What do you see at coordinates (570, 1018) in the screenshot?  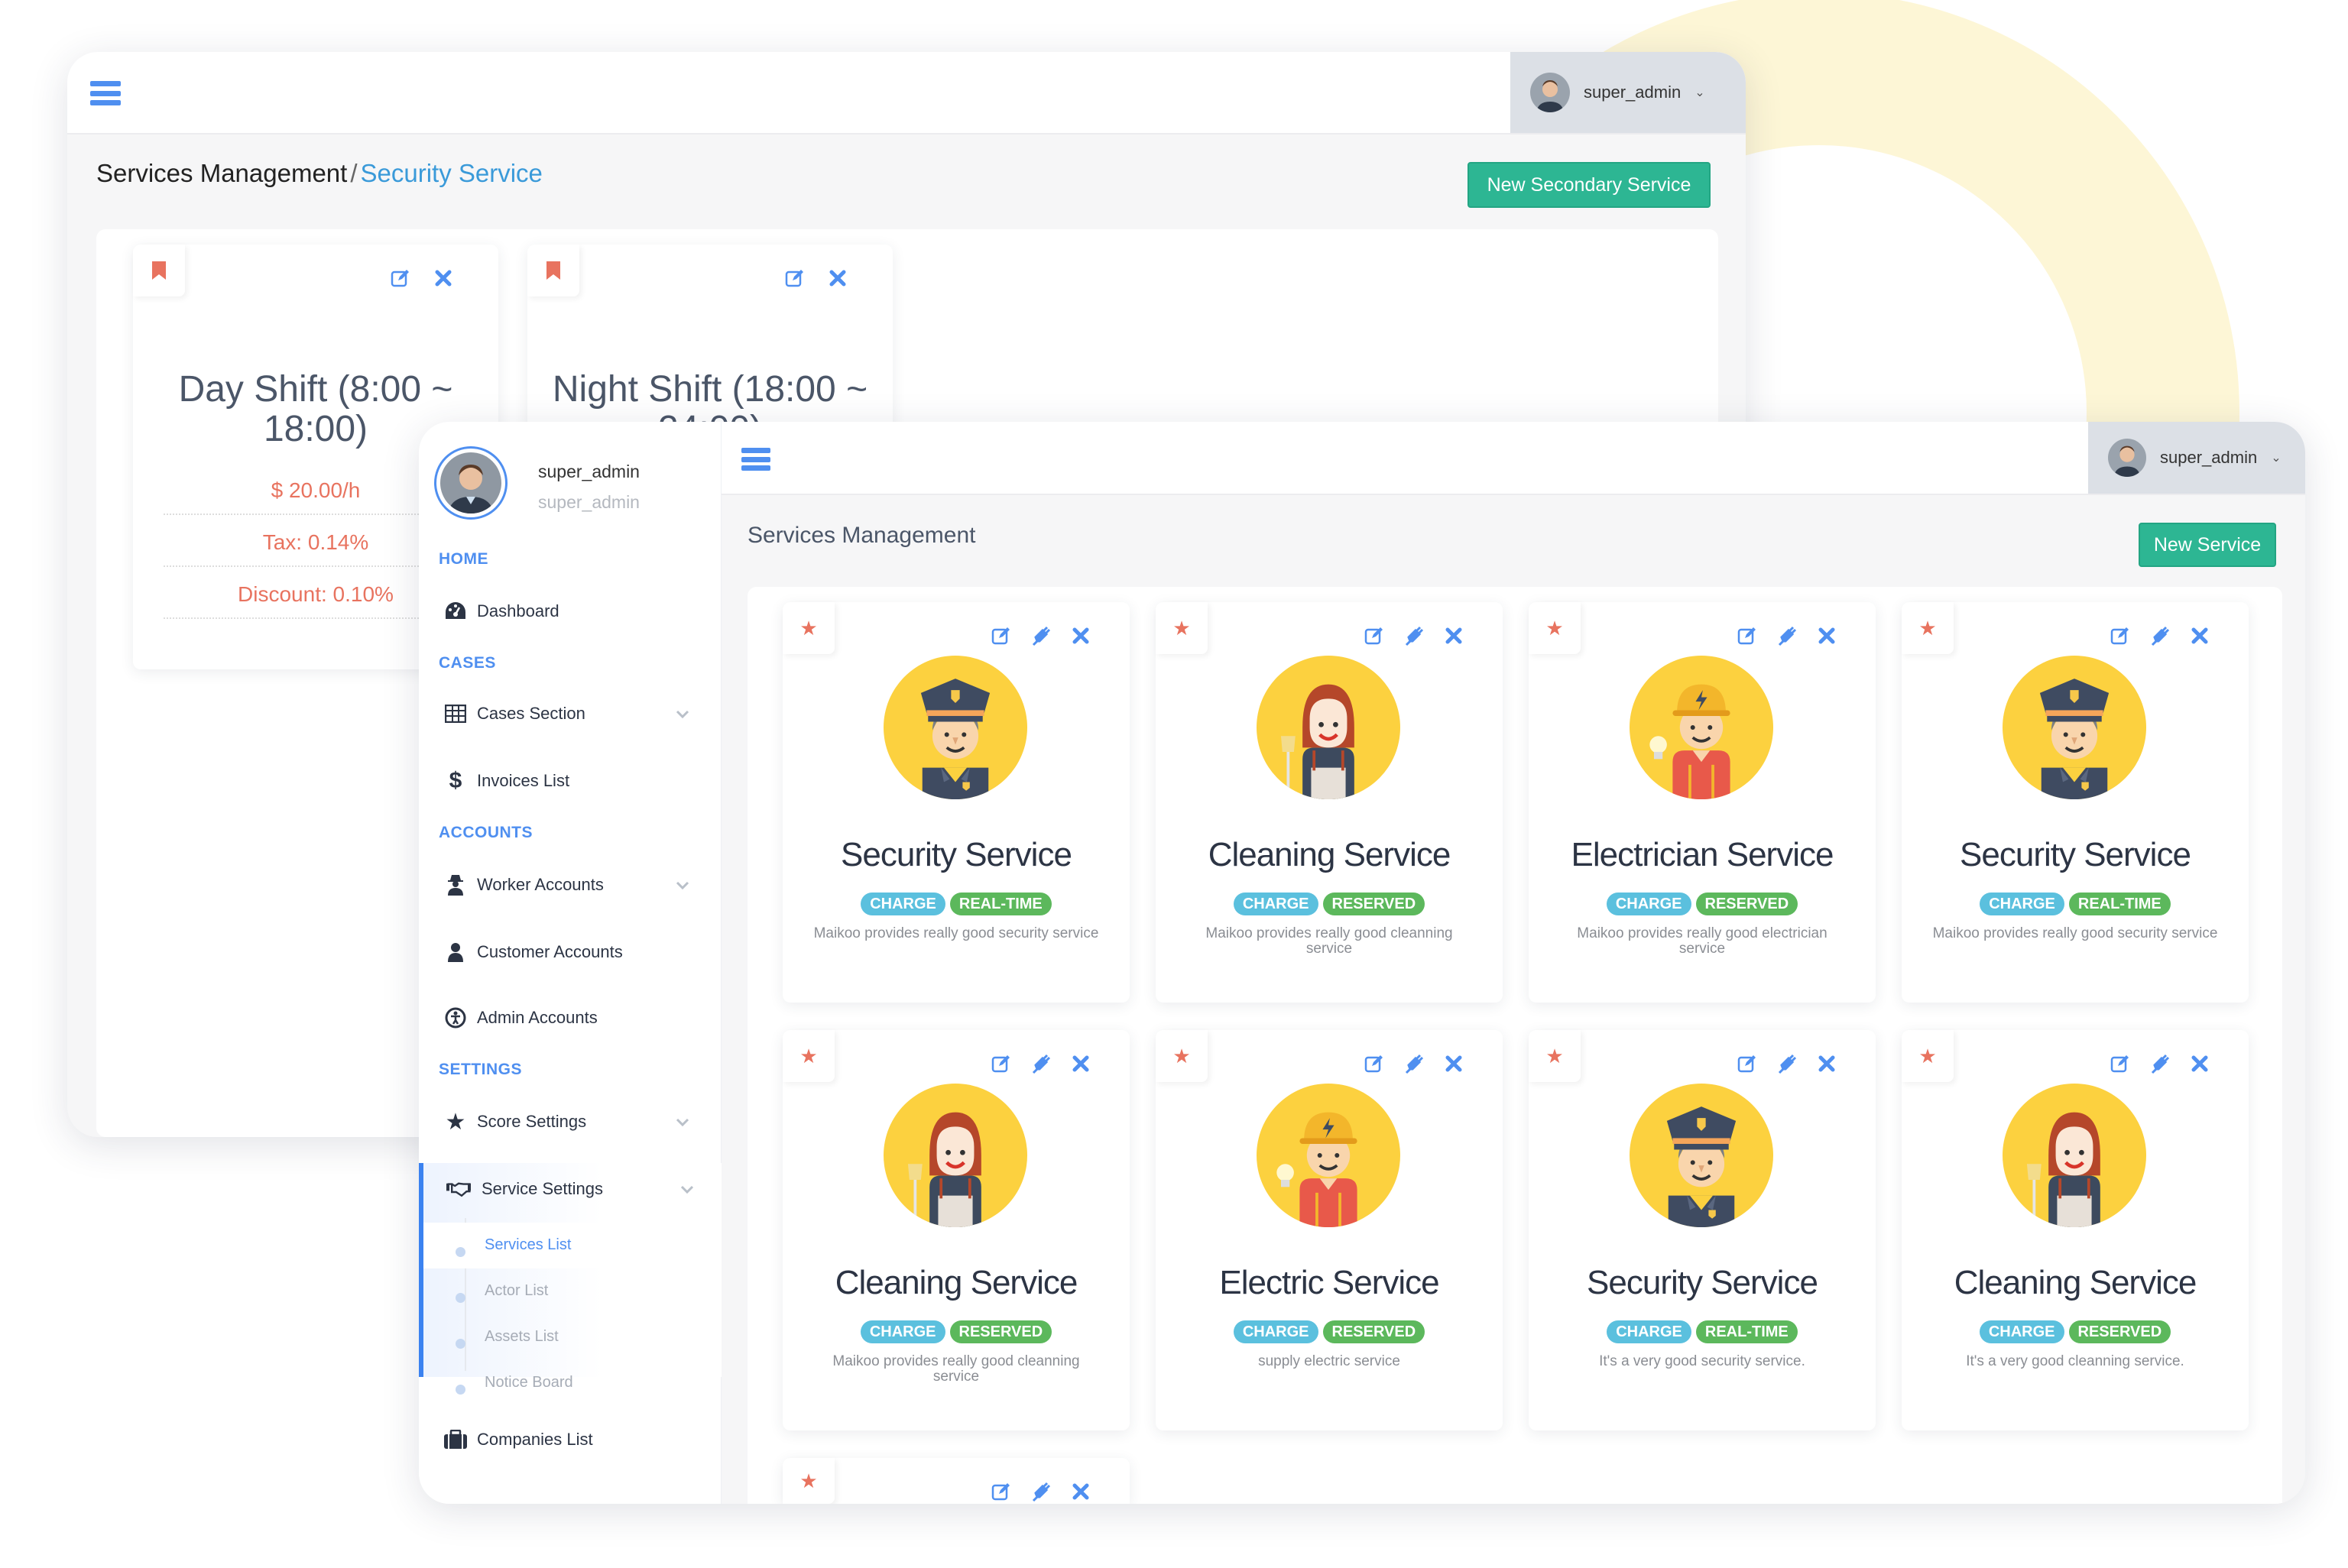 I see `sidebar-item-admin-accounts: Admin Accounts` at bounding box center [570, 1018].